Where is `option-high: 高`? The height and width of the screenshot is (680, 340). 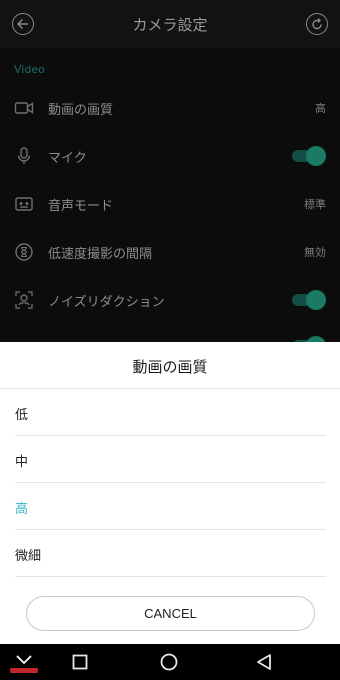 option-high: 高 is located at coordinates (170, 506).